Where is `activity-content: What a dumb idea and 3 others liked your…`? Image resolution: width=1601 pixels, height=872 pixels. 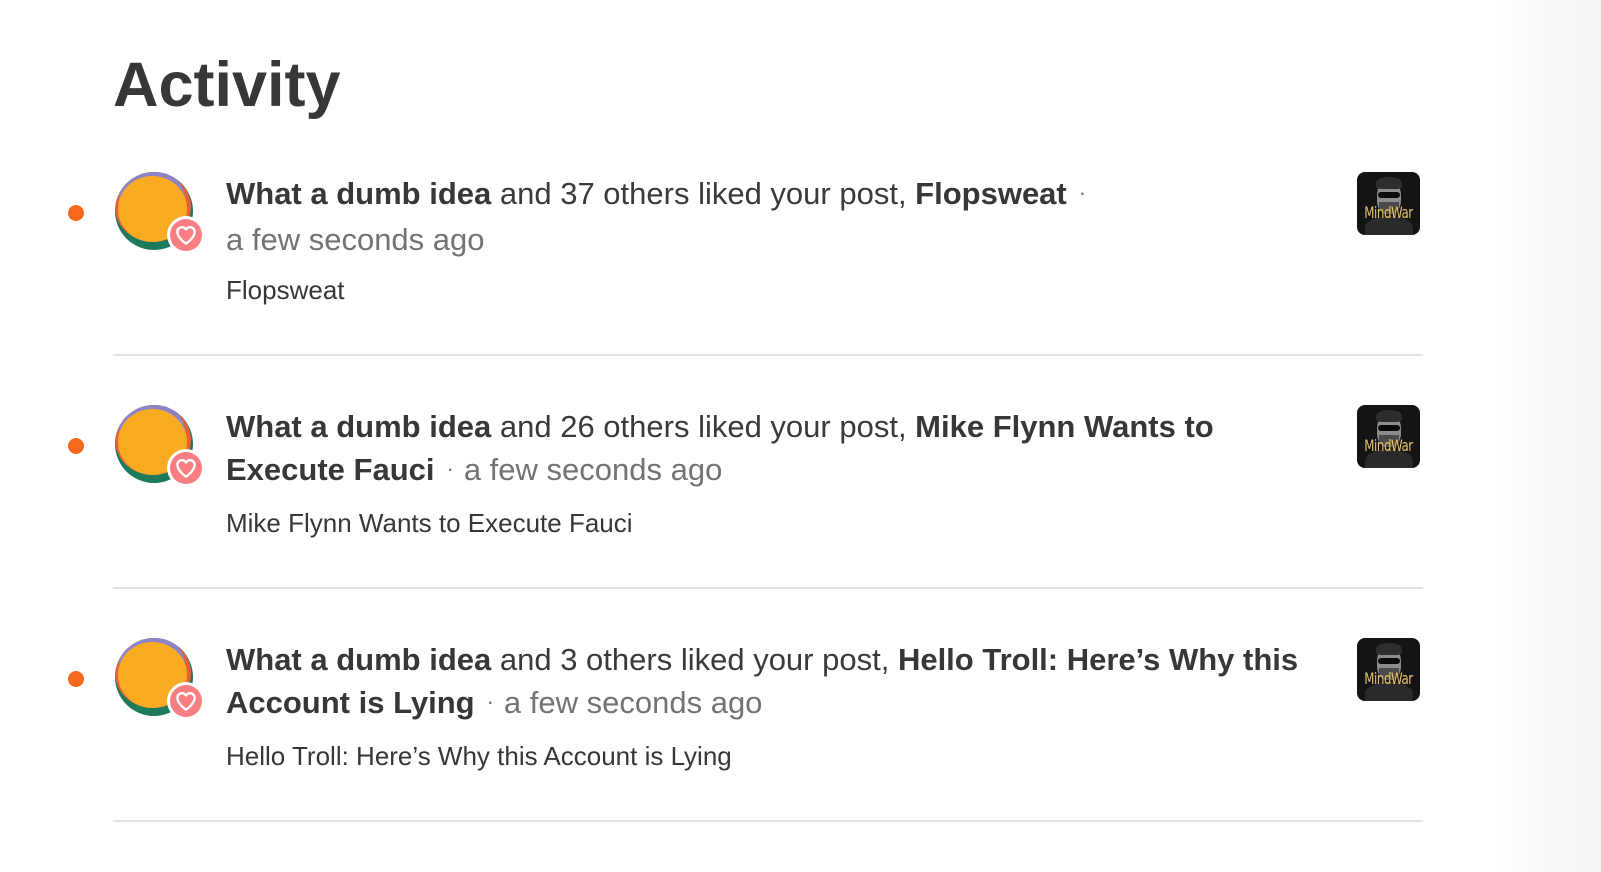 activity-content: What a dumb idea and 3 others liked your… is located at coordinates (766, 705).